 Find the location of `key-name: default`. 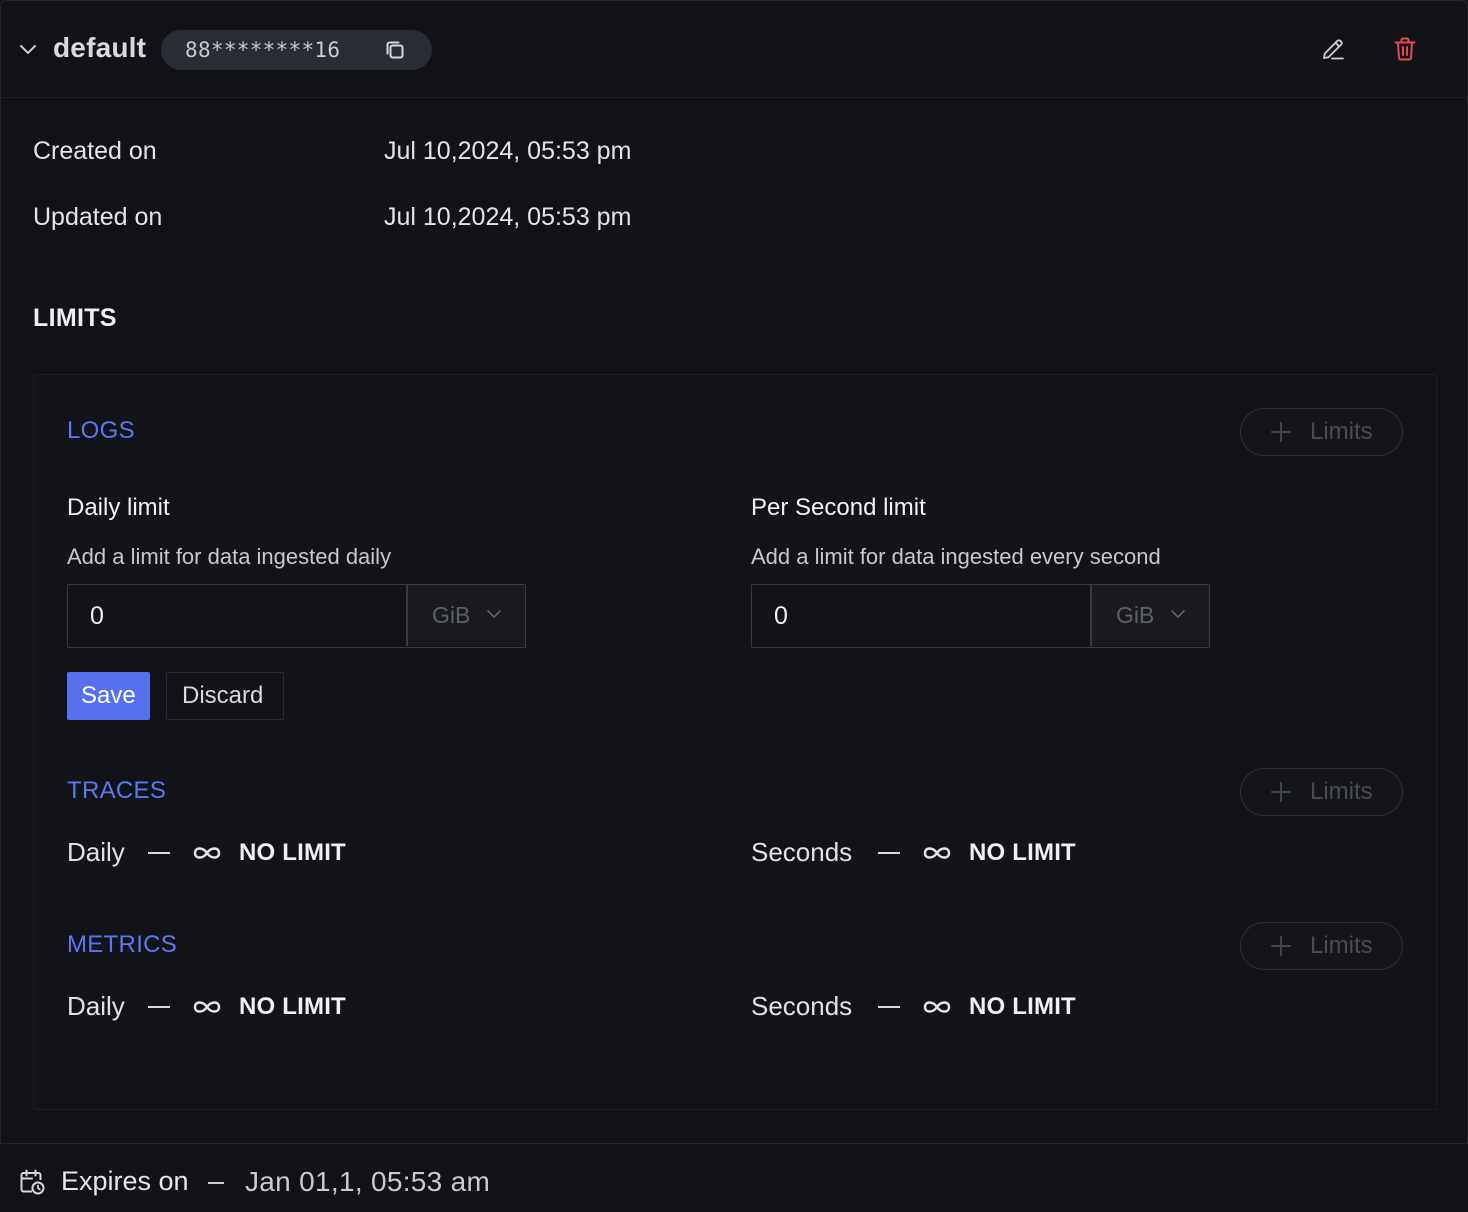

key-name: default is located at coordinates (100, 47).